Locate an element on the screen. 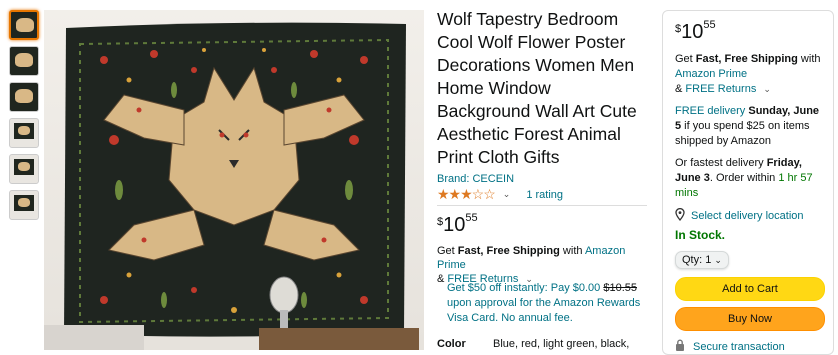 Image resolution: width=838 pixels, height=355 pixels. bb-prime-link: Amazon Prime is located at coordinates (711, 74).